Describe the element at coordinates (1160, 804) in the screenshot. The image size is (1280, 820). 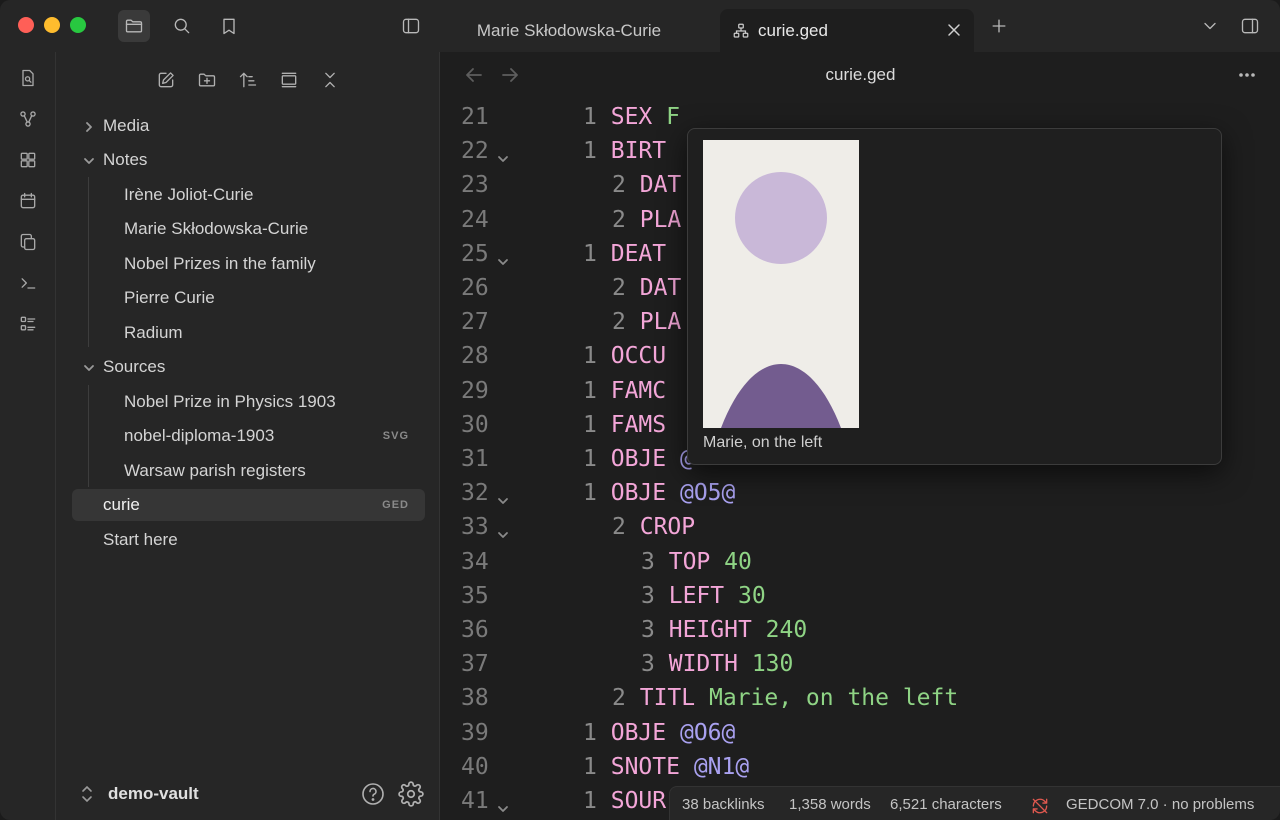
I see `gedcom-lint-status: GEDCOM 7.0 · no problems` at that location.